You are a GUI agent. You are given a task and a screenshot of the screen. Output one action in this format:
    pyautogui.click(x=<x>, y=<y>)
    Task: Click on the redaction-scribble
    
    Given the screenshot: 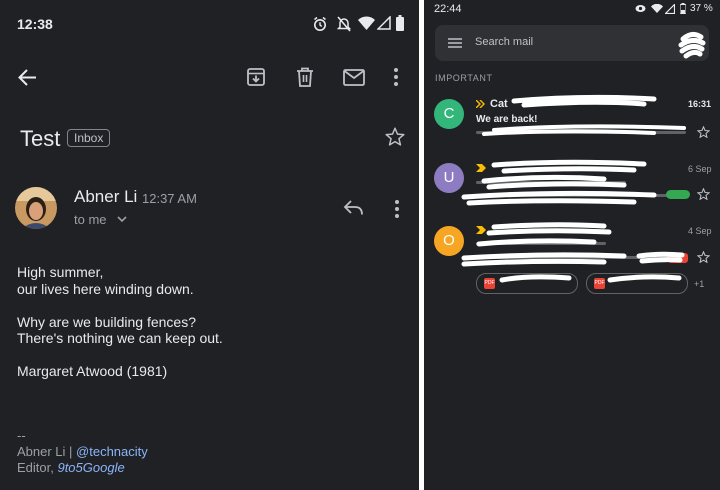 What is the action you would take?
    pyautogui.click(x=559, y=182)
    